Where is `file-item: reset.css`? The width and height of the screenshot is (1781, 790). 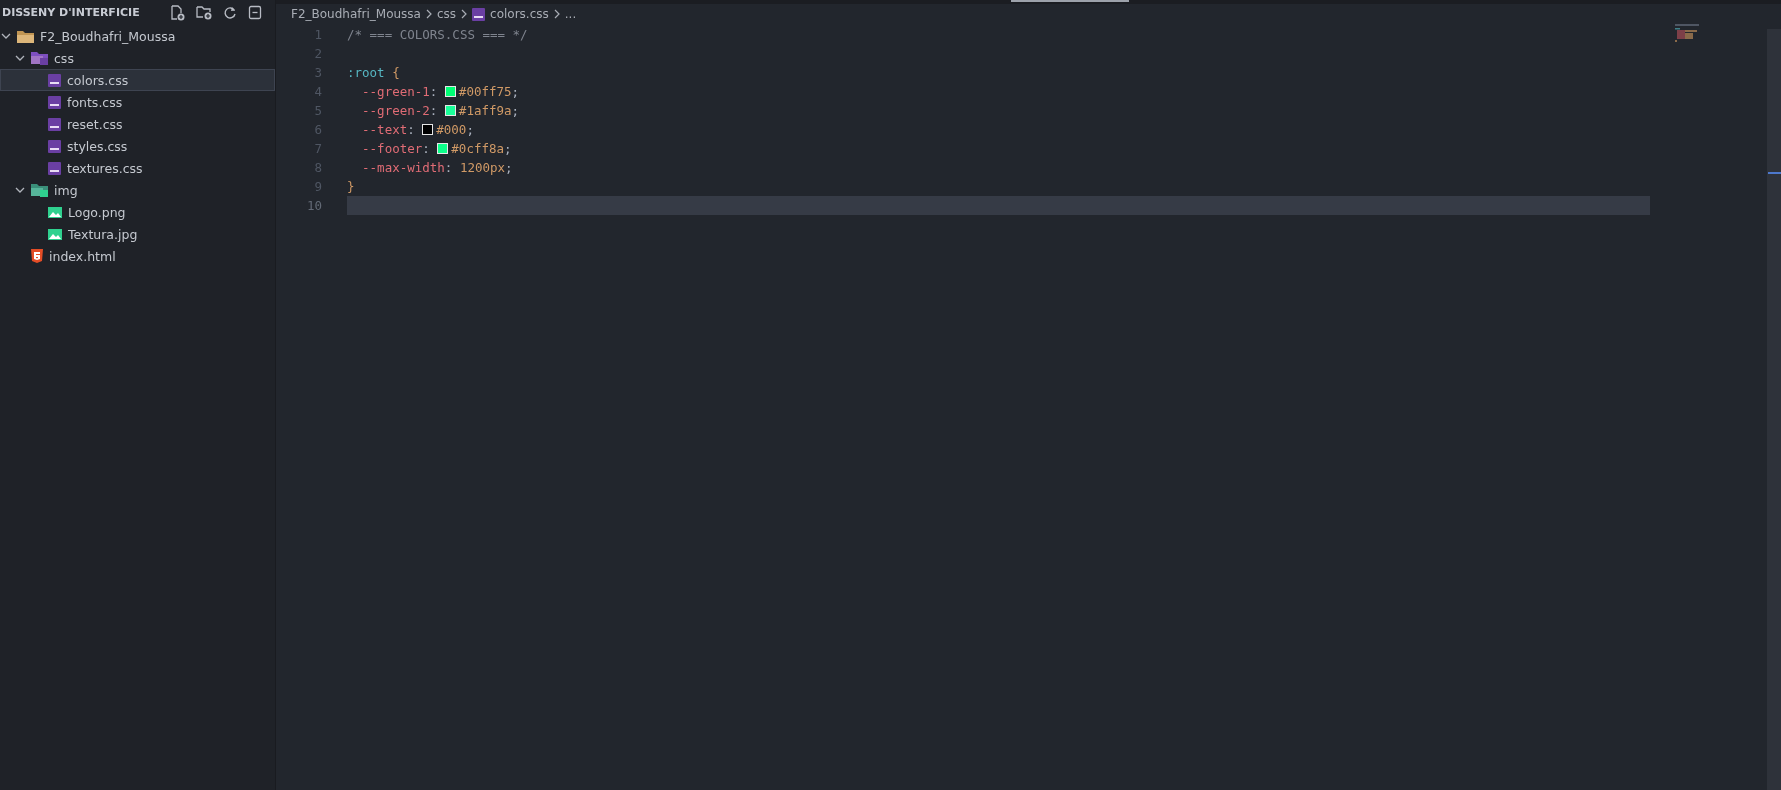 file-item: reset.css is located at coordinates (137, 124).